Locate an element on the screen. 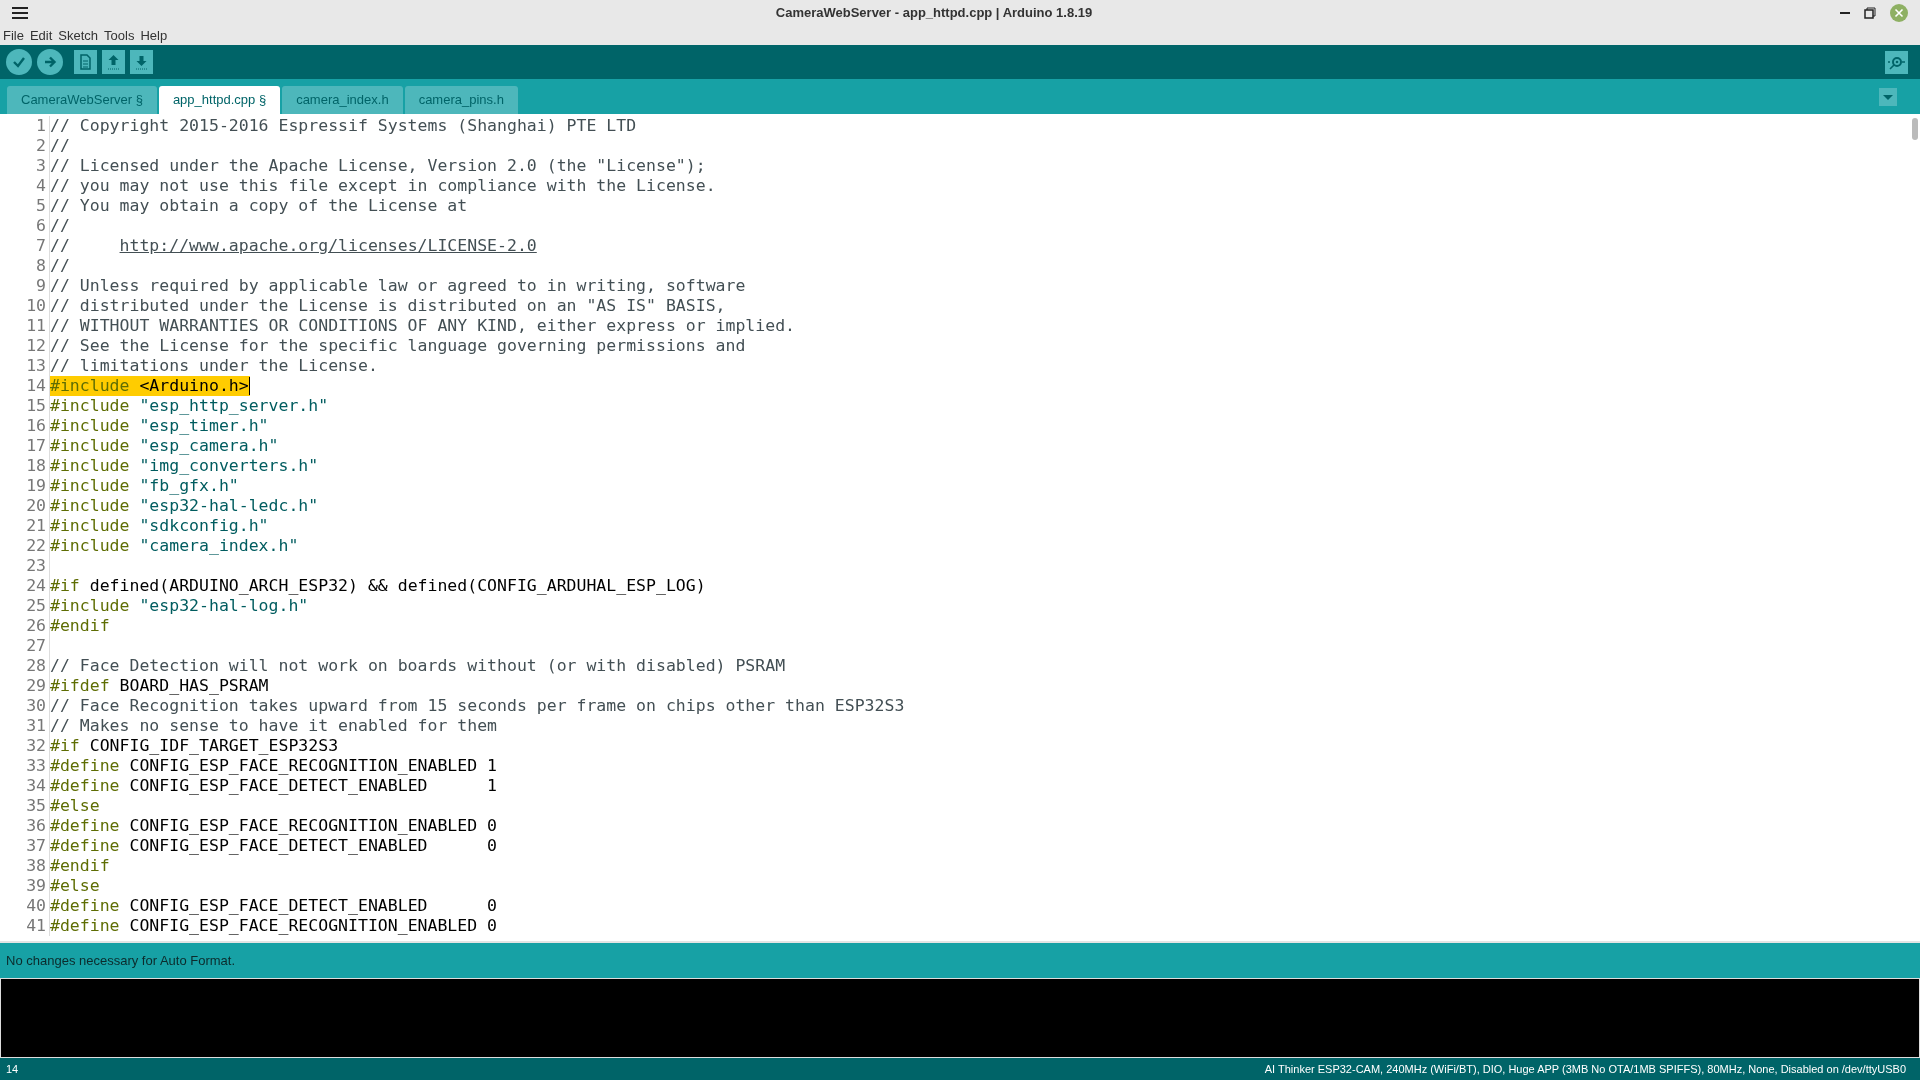  line-number: 20 is located at coordinates (25, 506).